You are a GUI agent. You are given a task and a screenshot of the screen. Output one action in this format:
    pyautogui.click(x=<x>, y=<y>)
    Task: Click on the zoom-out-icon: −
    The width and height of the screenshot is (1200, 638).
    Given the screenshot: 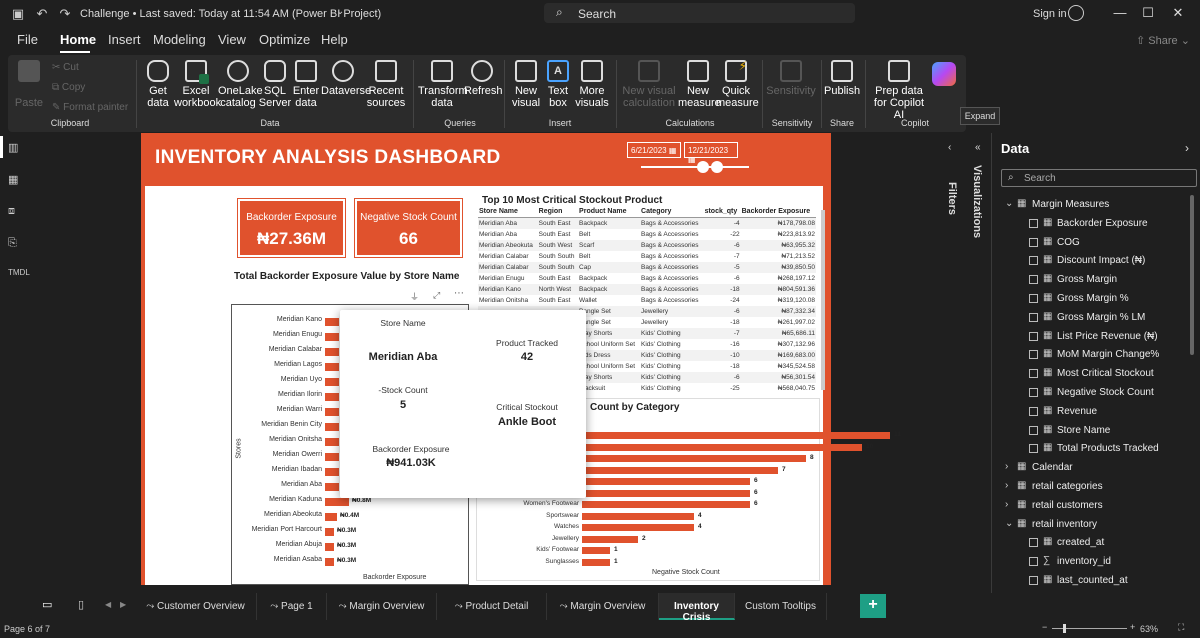 What is the action you would take?
    pyautogui.click(x=1044, y=627)
    